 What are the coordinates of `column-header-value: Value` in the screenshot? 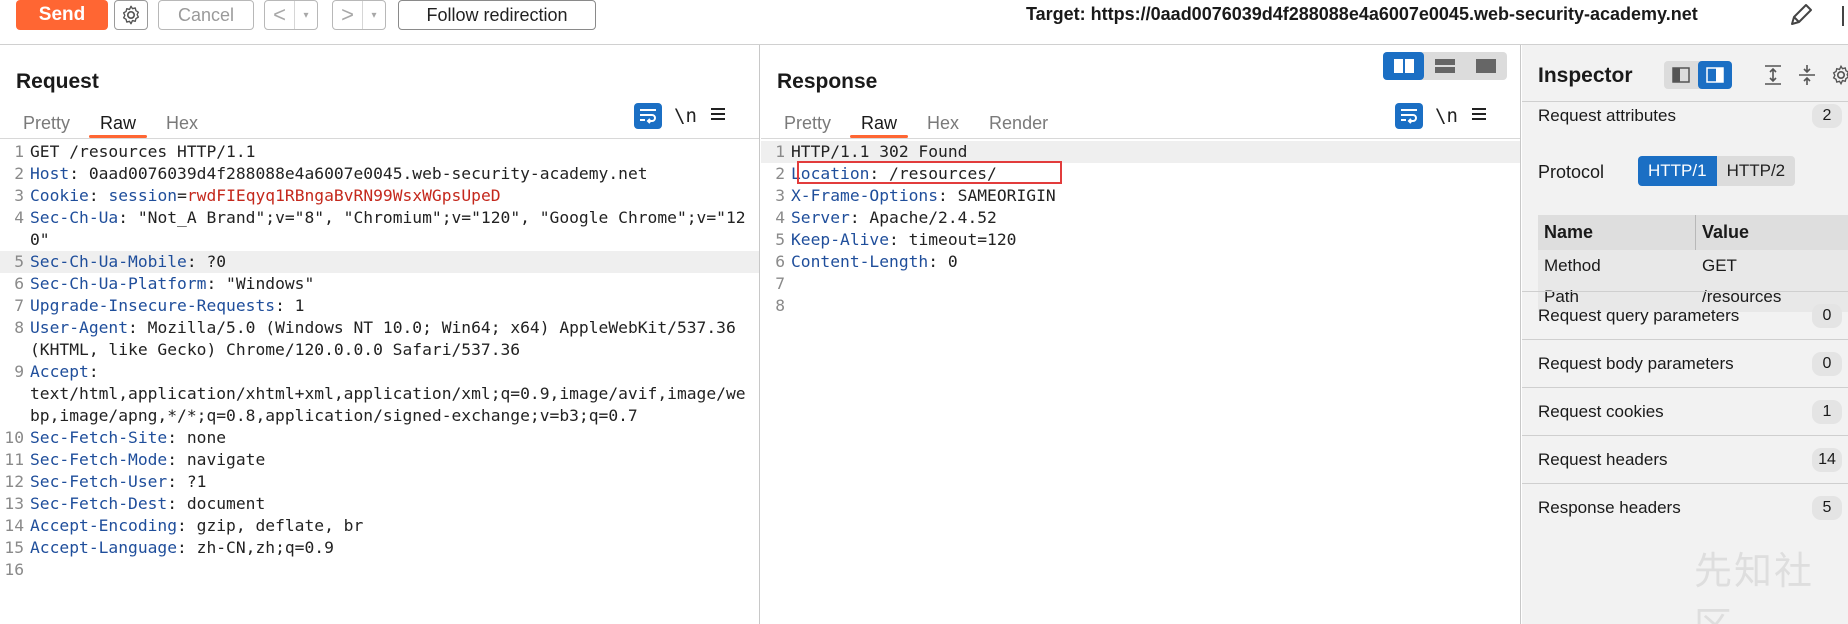 It's located at (1726, 232).